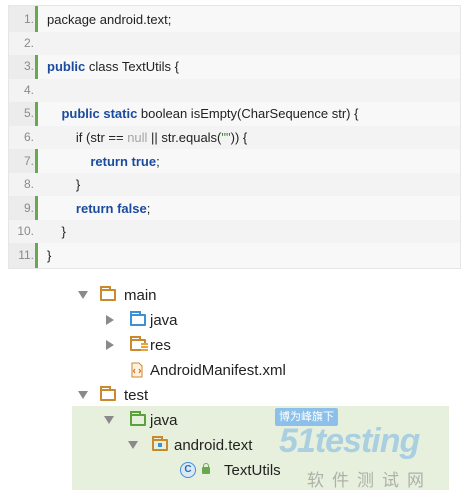  Describe the element at coordinates (137, 370) in the screenshot. I see `xml-file-icon` at that location.